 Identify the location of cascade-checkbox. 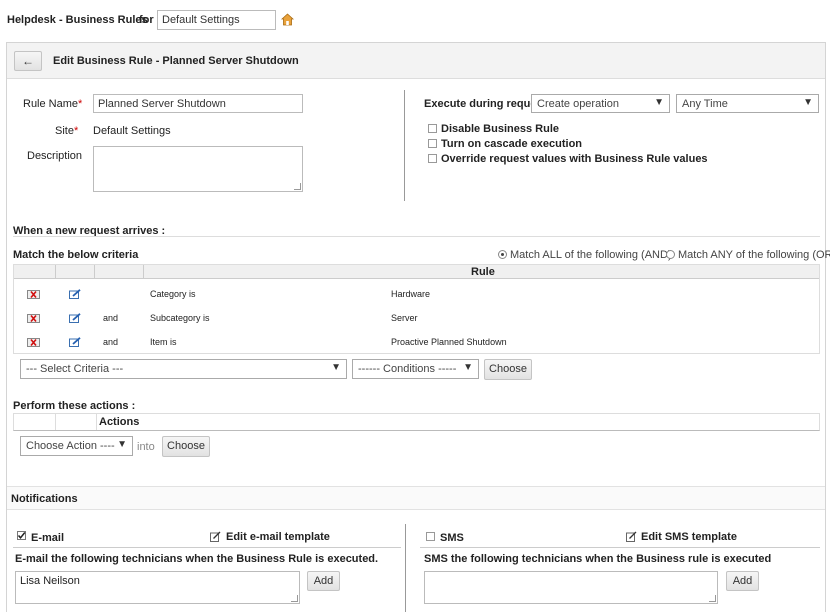
(432, 143).